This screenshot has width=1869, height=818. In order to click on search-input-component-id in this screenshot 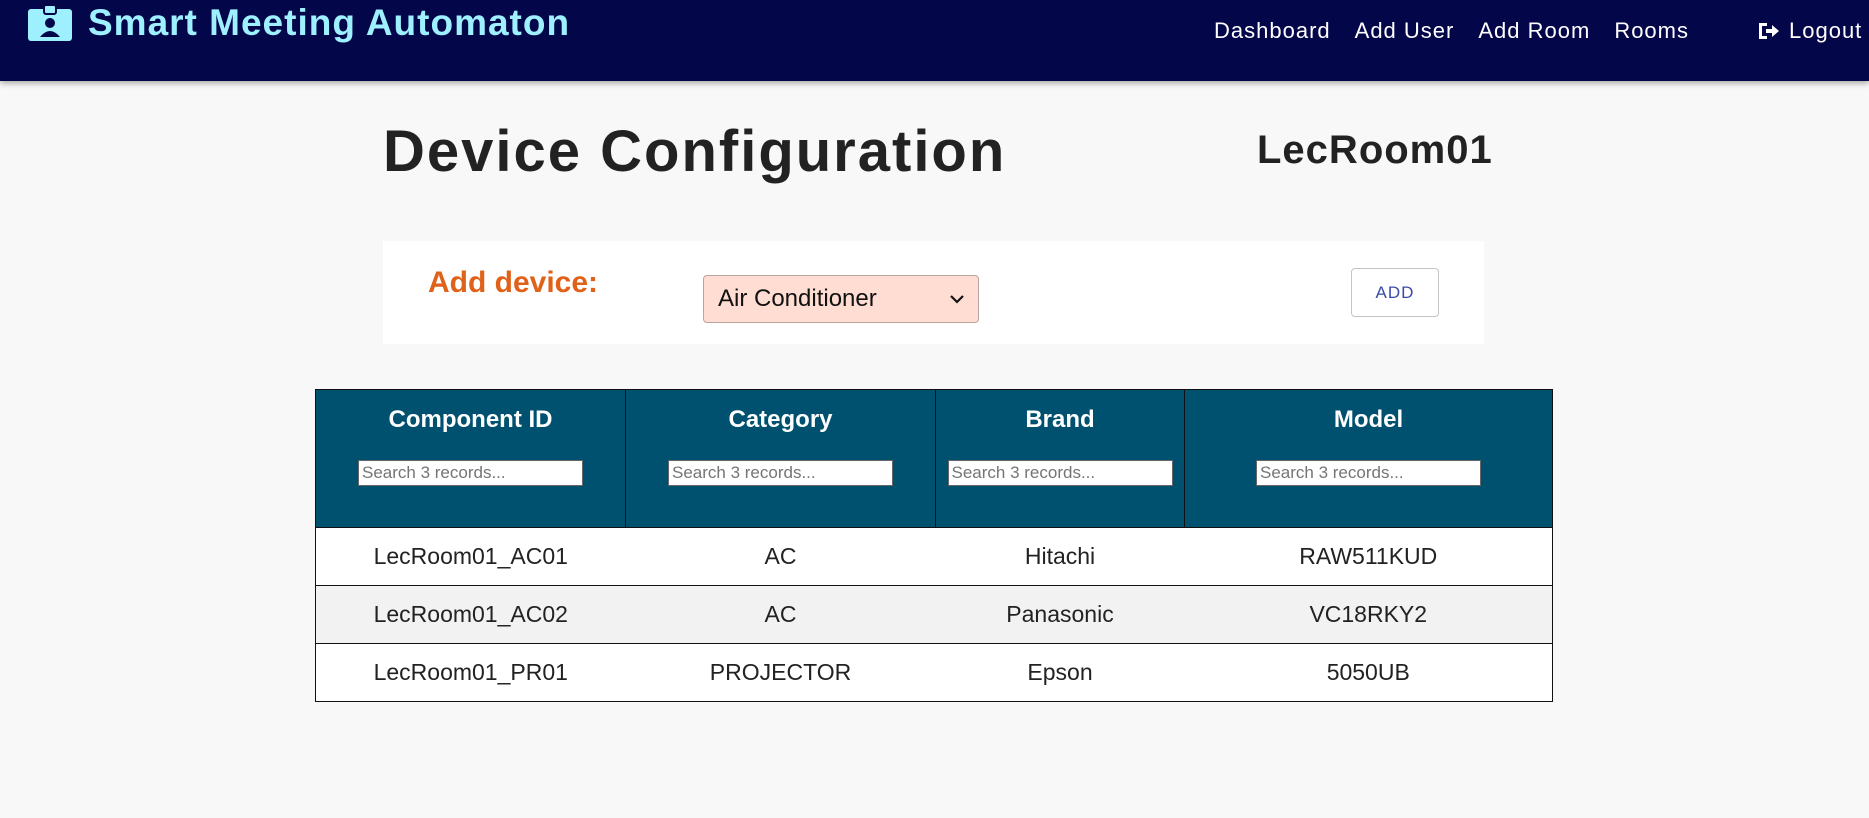, I will do `click(470, 473)`.